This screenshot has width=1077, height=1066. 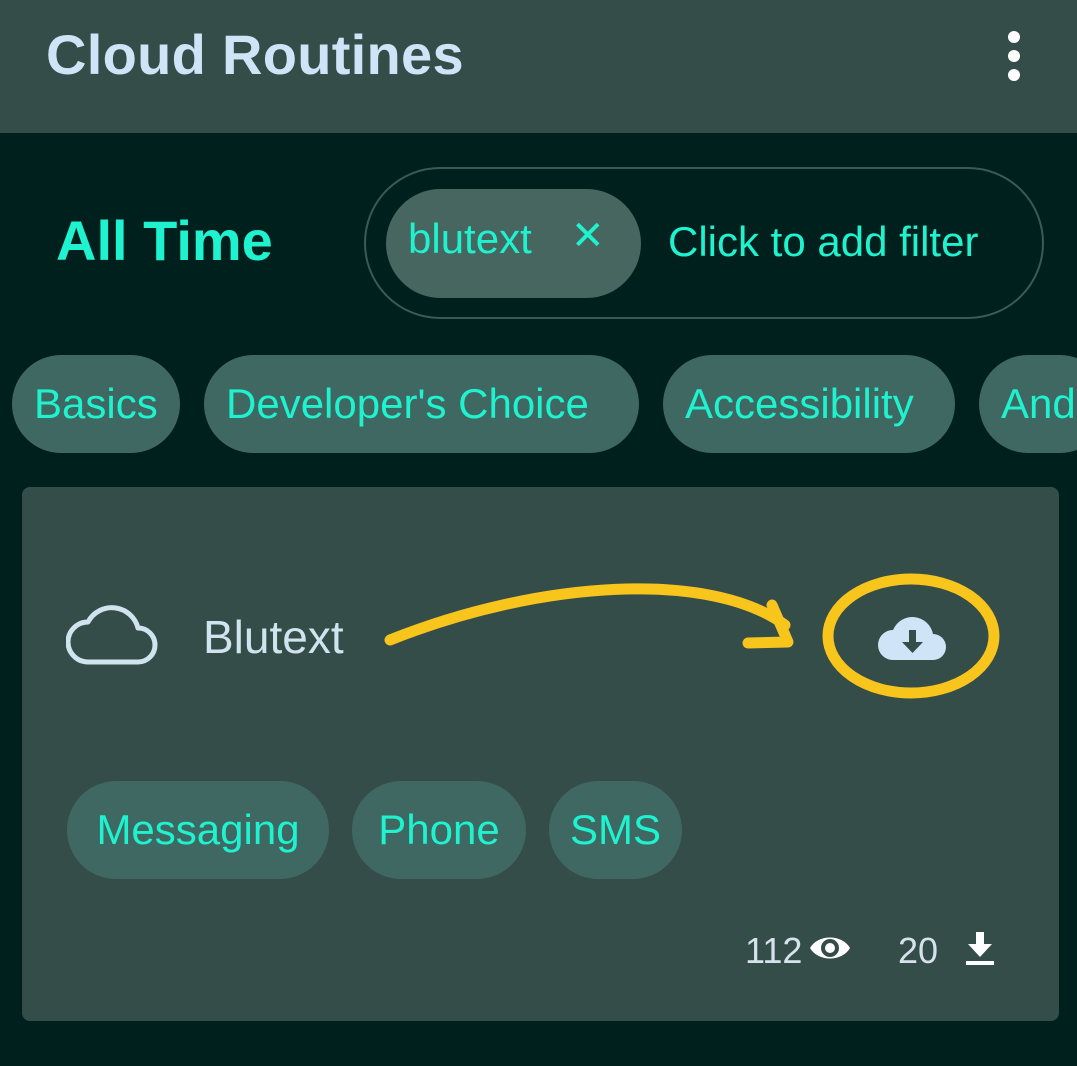 I want to click on eye-icon, so click(x=830, y=948).